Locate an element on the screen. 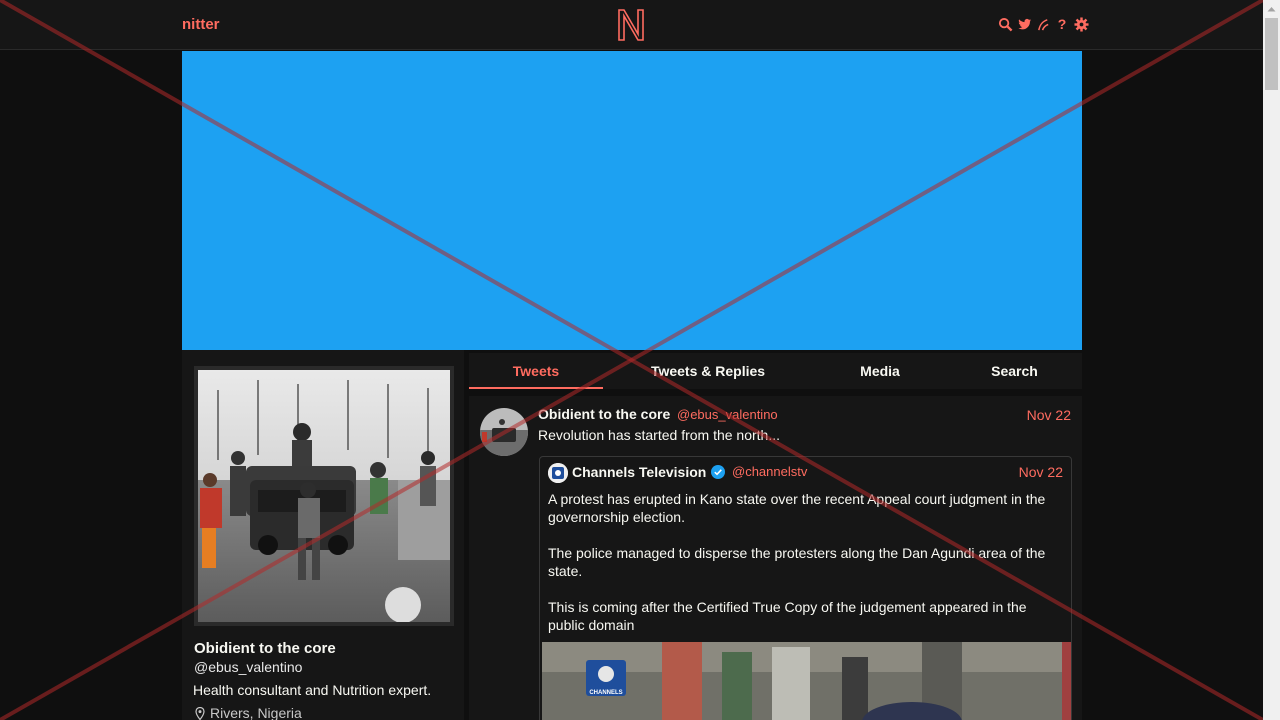 Image resolution: width=1280 pixels, height=720 pixels. verified-icon is located at coordinates (718, 472).